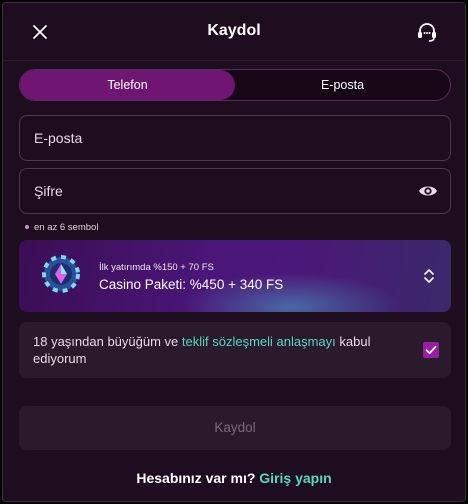 This screenshot has height=504, width=468. I want to click on casino-chip-icon, so click(61, 274).